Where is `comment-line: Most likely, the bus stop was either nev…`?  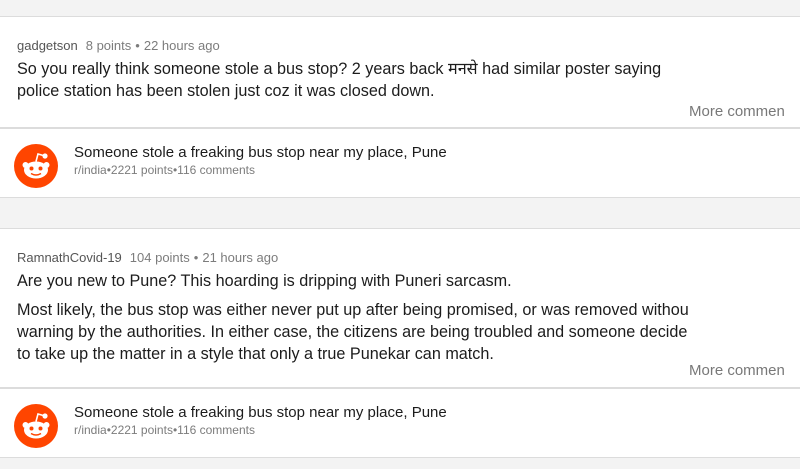 comment-line: Most likely, the bus stop was either nev… is located at coordinates (353, 310).